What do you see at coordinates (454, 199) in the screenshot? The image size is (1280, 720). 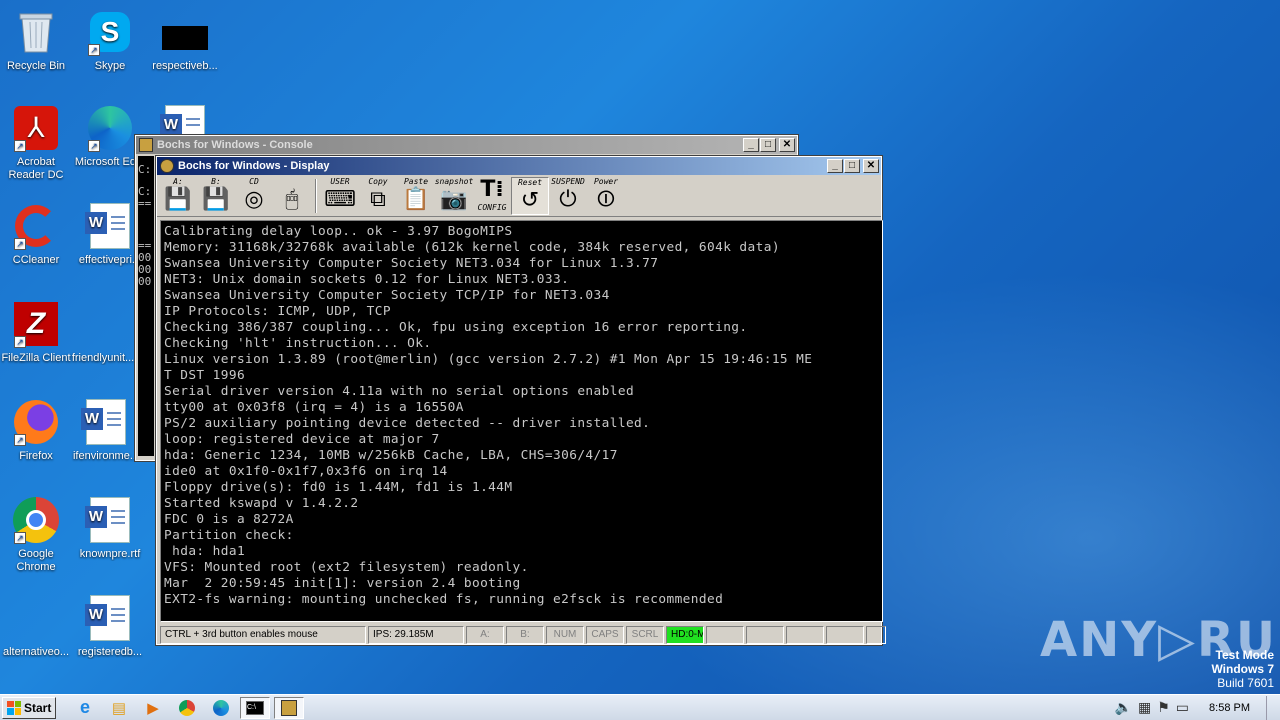 I see `camera-icon: 📷` at bounding box center [454, 199].